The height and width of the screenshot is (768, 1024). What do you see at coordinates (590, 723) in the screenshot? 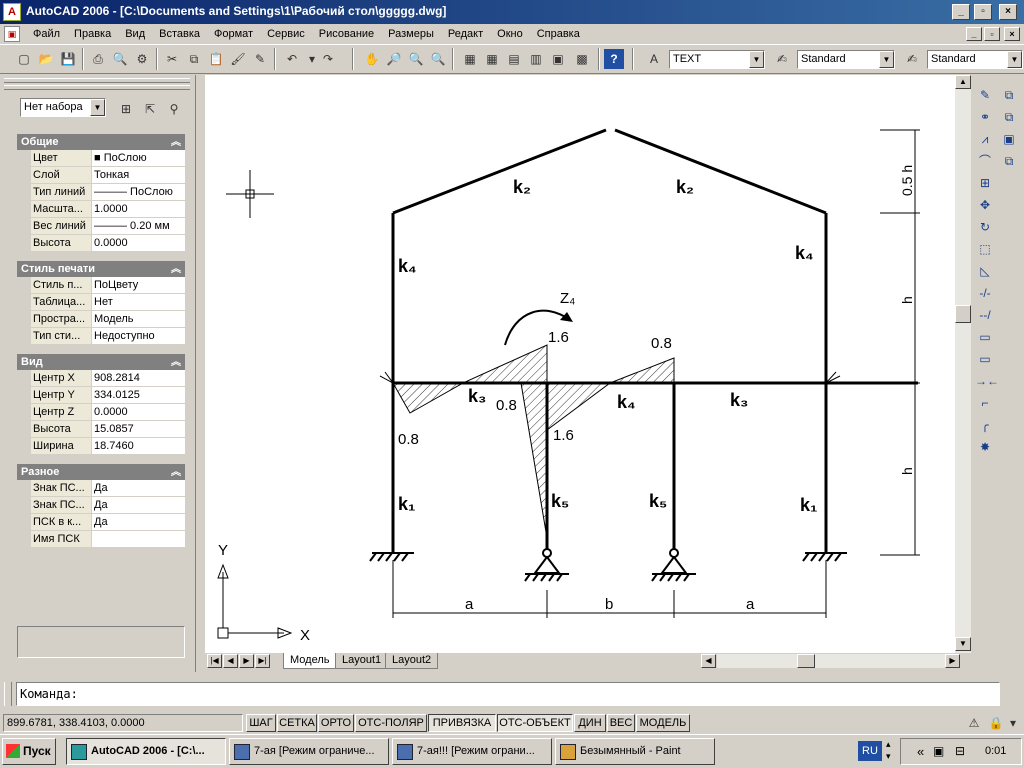
I see `dyn-toggle: ДИН` at bounding box center [590, 723].